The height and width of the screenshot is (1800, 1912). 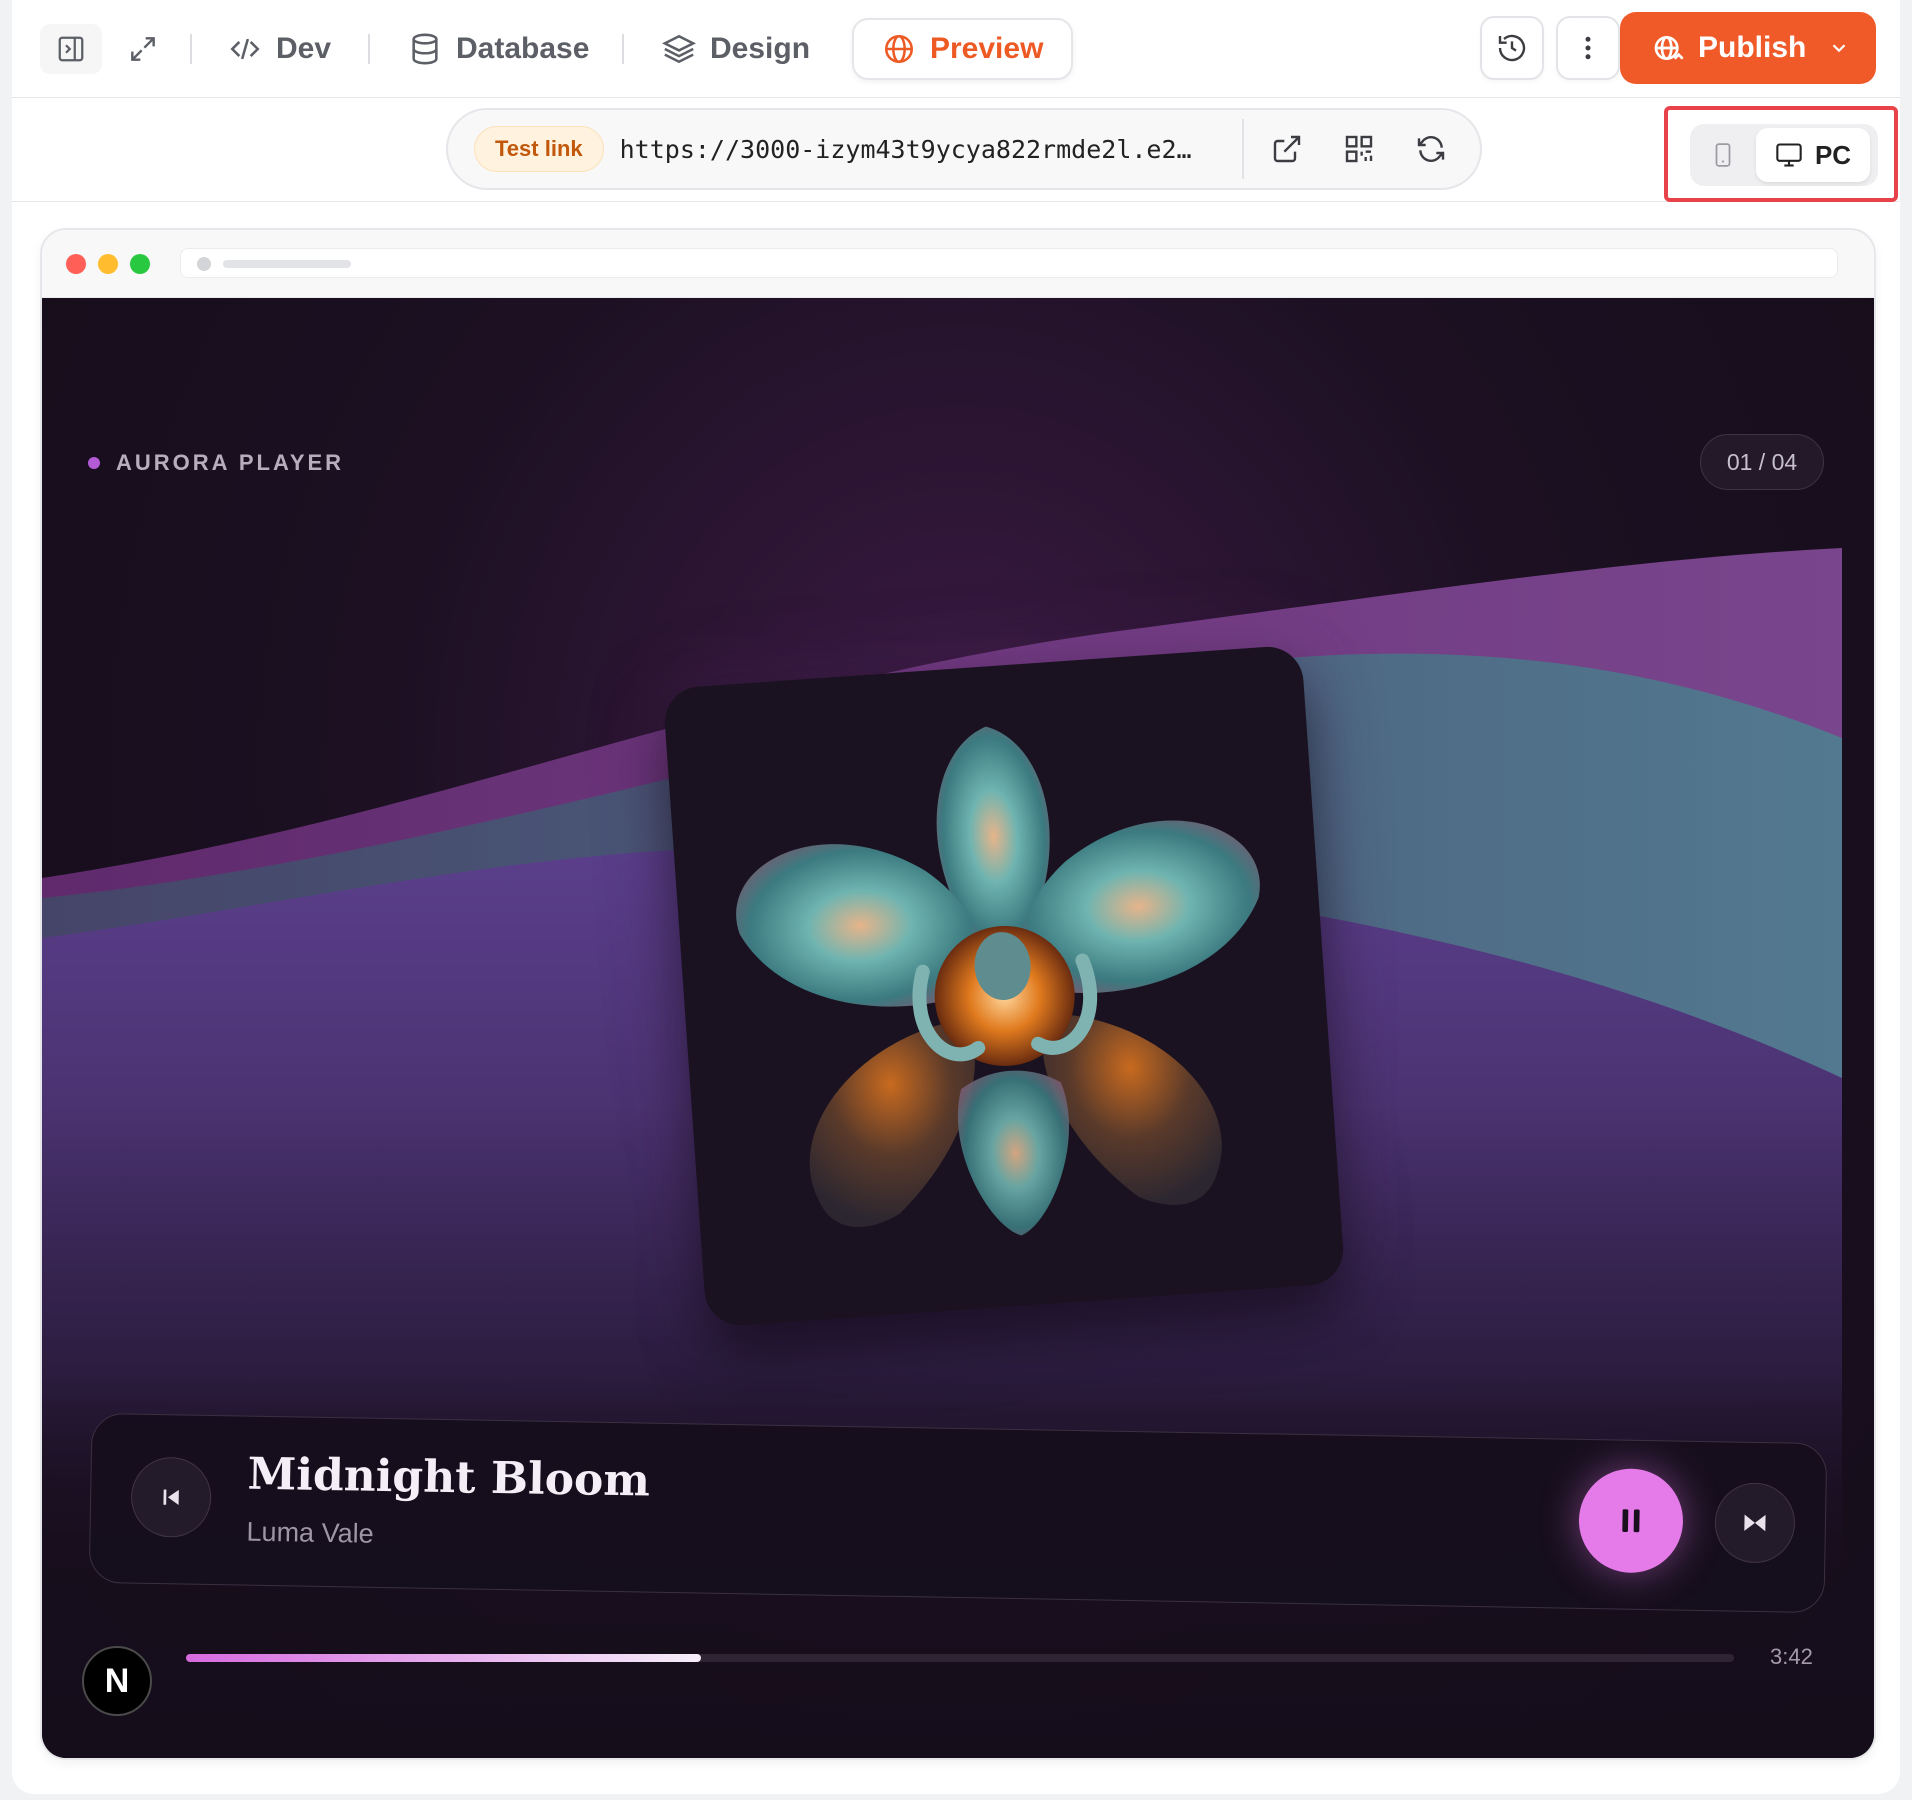 I want to click on skip-forward-icon, so click(x=1755, y=1523).